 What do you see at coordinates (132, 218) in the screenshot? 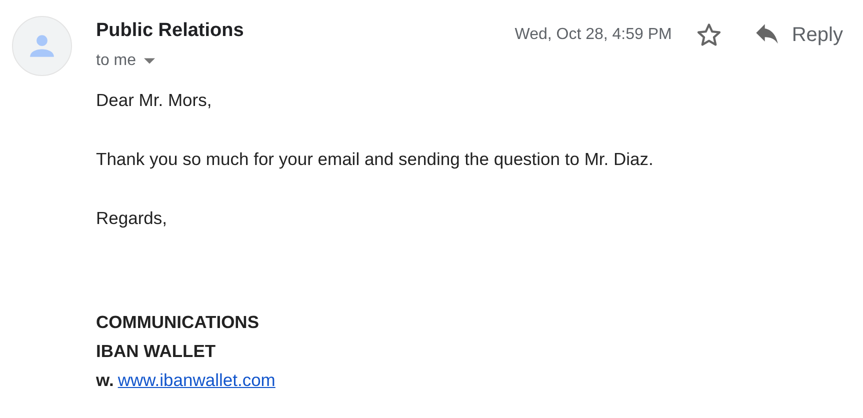
I see `body-paragraph: Regards,` at bounding box center [132, 218].